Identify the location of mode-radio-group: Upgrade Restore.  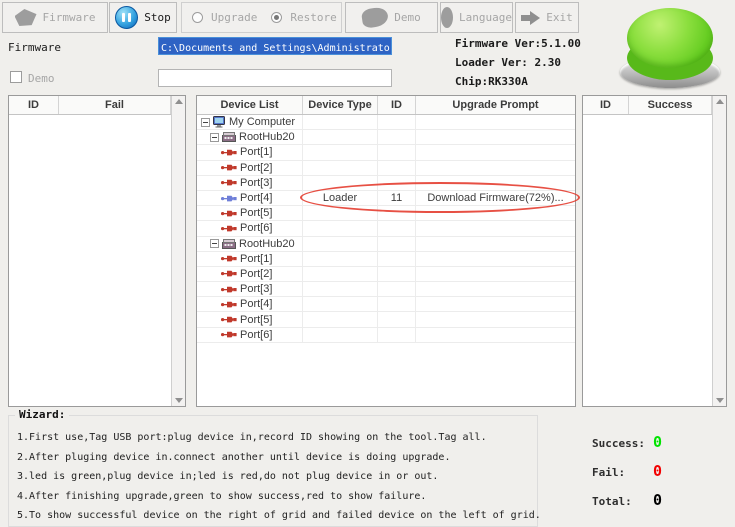
(261, 17).